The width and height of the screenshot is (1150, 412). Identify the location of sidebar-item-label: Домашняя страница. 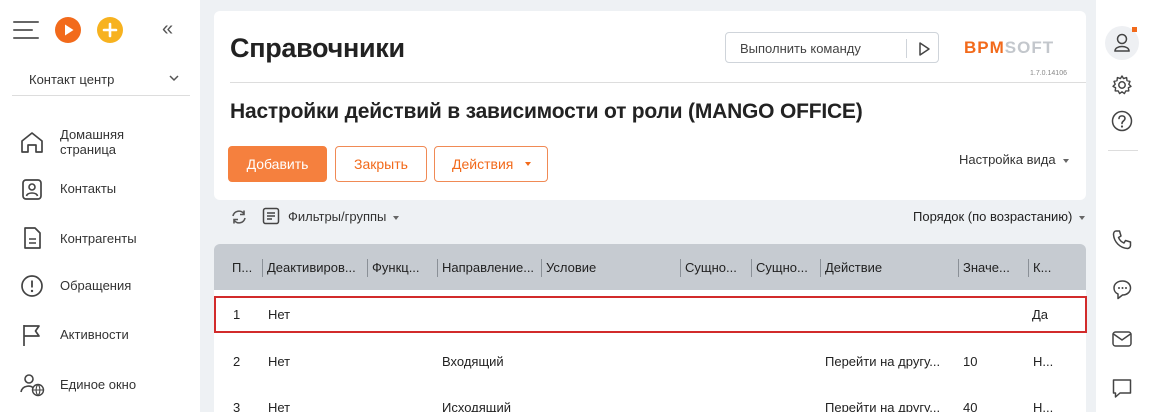
(92, 142).